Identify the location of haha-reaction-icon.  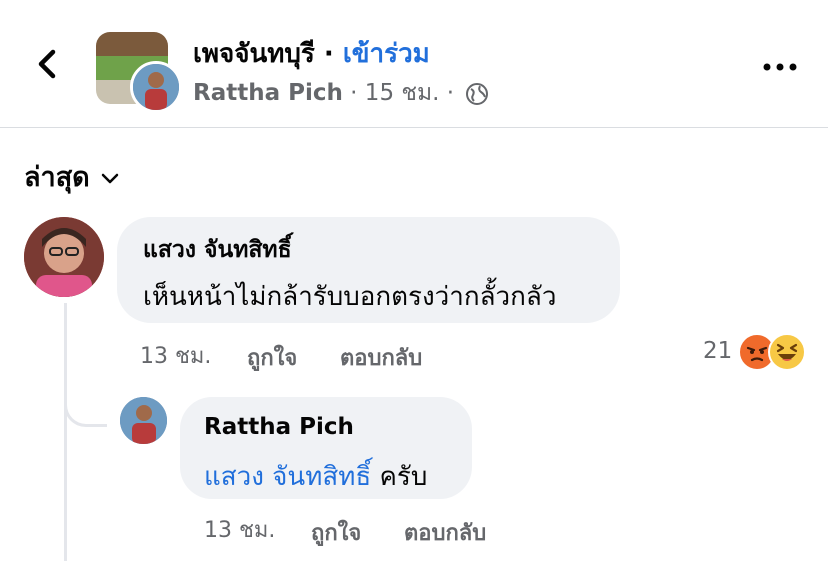
(787, 352).